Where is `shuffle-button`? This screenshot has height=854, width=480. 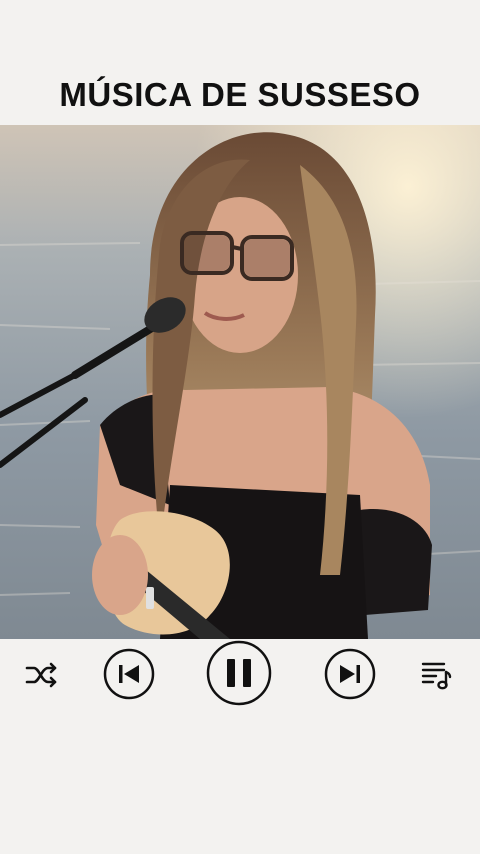 shuffle-button is located at coordinates (42, 675).